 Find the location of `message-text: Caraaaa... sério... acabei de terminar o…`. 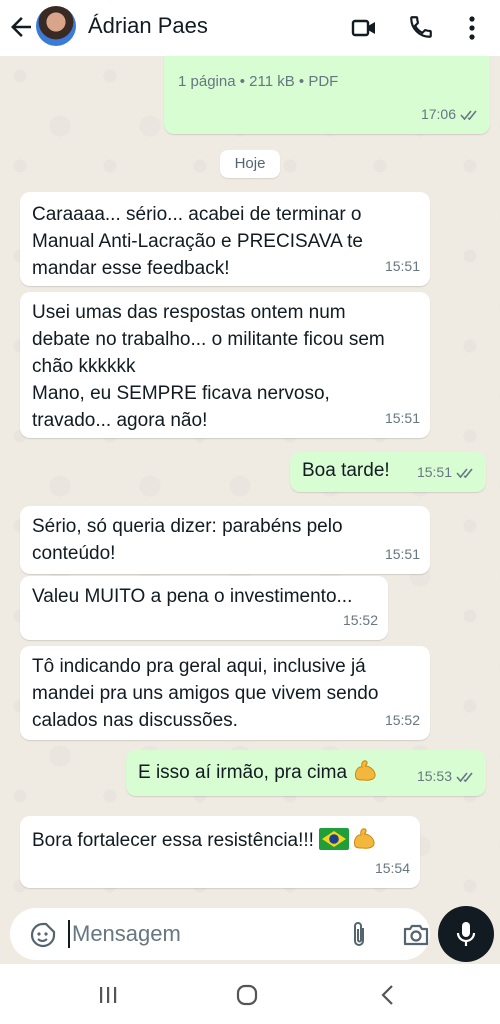

message-text: Caraaaa... sério... acabei de terminar o… is located at coordinates (197, 241).